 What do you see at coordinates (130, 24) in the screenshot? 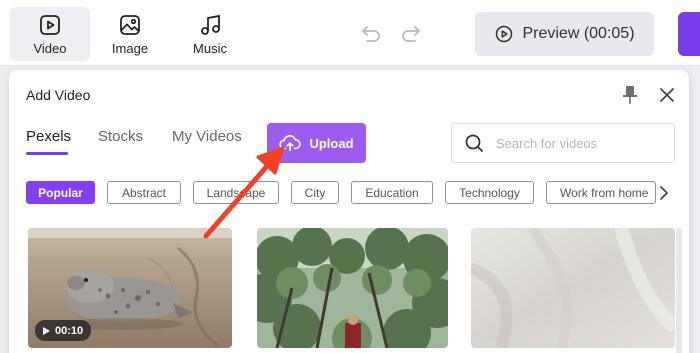
I see `image-icon` at bounding box center [130, 24].